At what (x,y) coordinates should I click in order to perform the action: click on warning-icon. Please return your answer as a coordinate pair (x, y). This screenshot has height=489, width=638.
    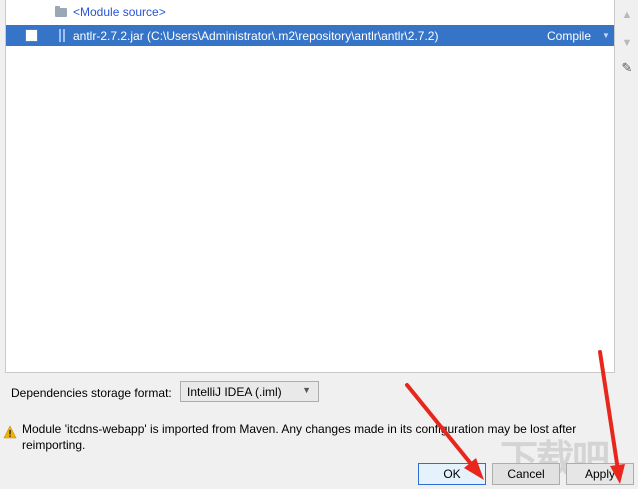
    Looking at the image, I should click on (10, 432).